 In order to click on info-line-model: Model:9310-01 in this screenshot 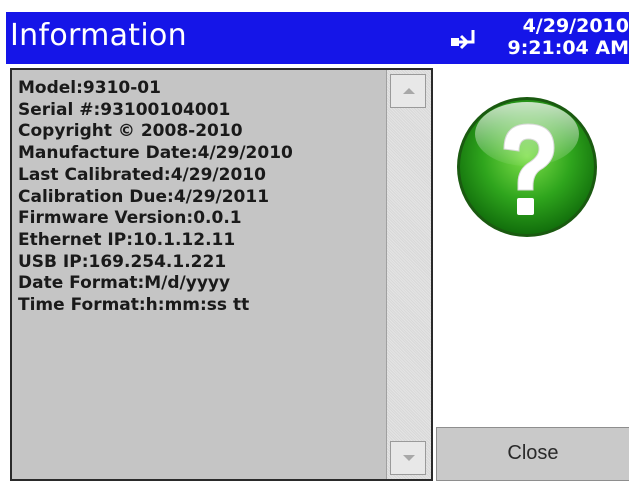, I will do `click(89, 88)`.